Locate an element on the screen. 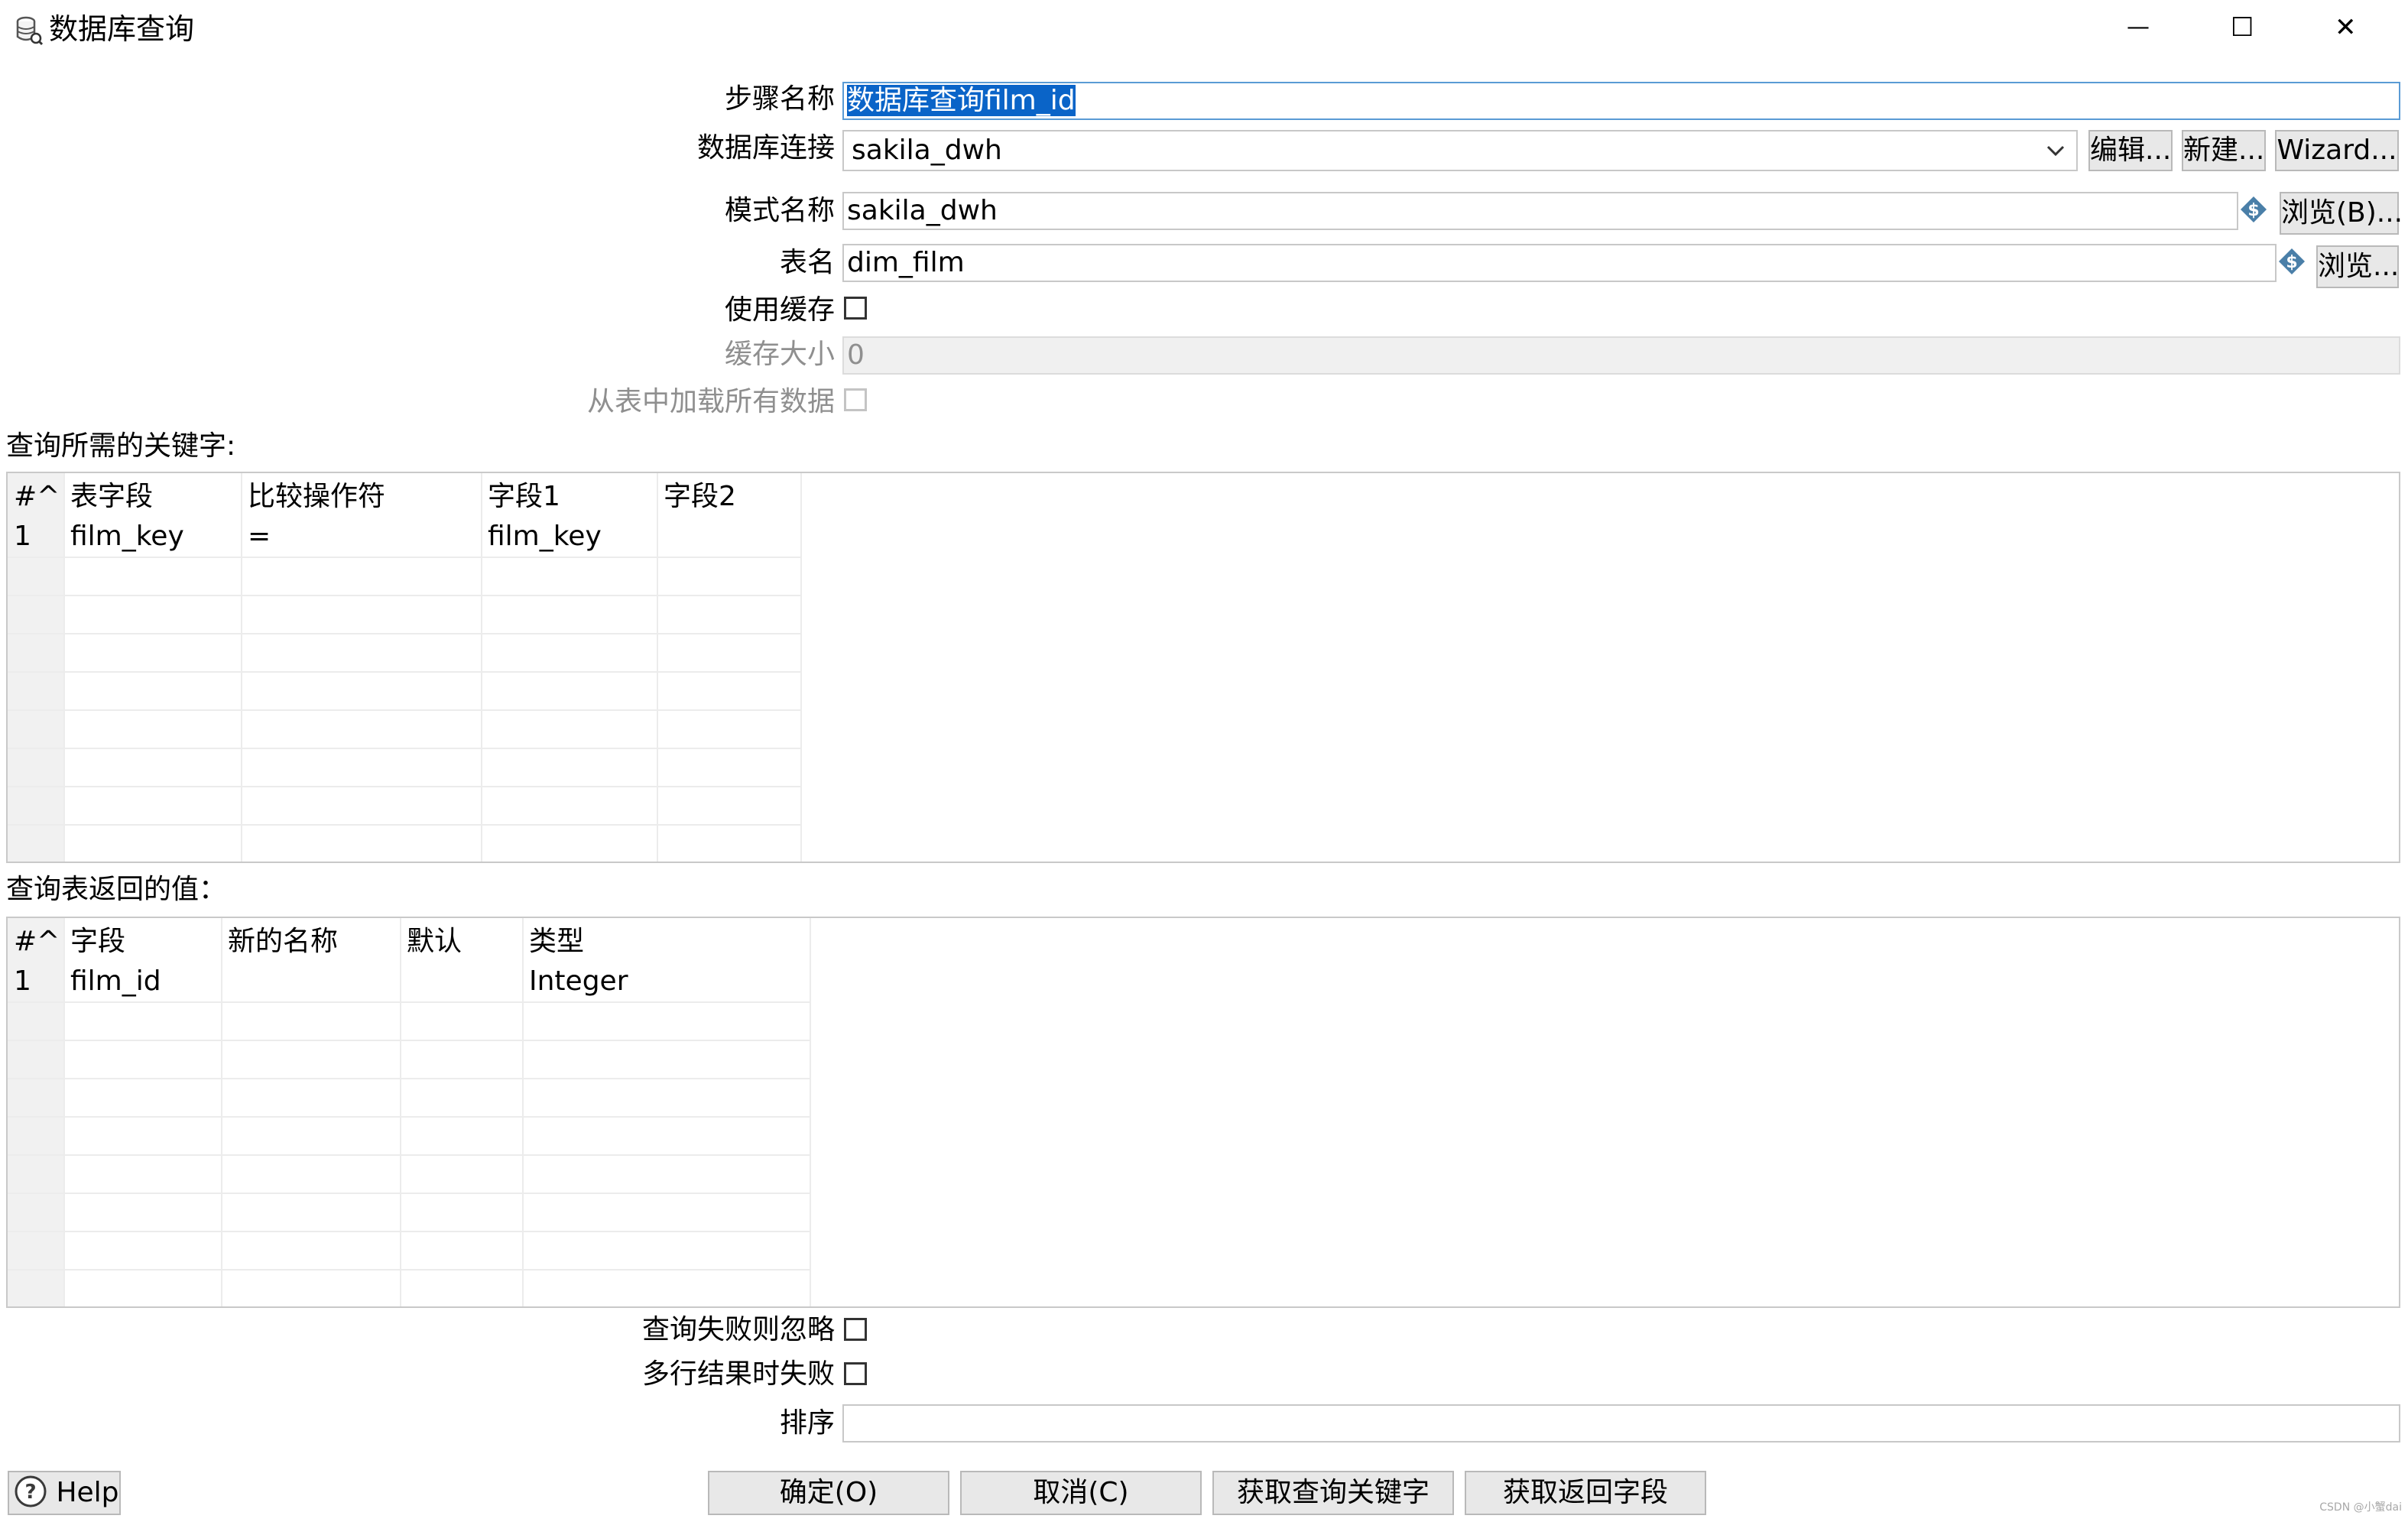 The width and height of the screenshot is (2408, 1522). return-col-default: 默认 is located at coordinates (434, 942).